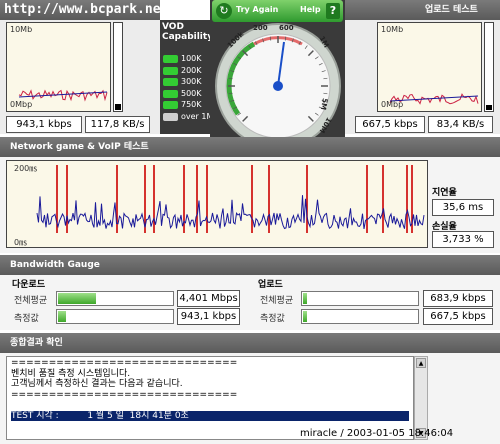 This screenshot has width=500, height=444. Describe the element at coordinates (118, 107) in the screenshot. I see `download-level-fill` at that location.